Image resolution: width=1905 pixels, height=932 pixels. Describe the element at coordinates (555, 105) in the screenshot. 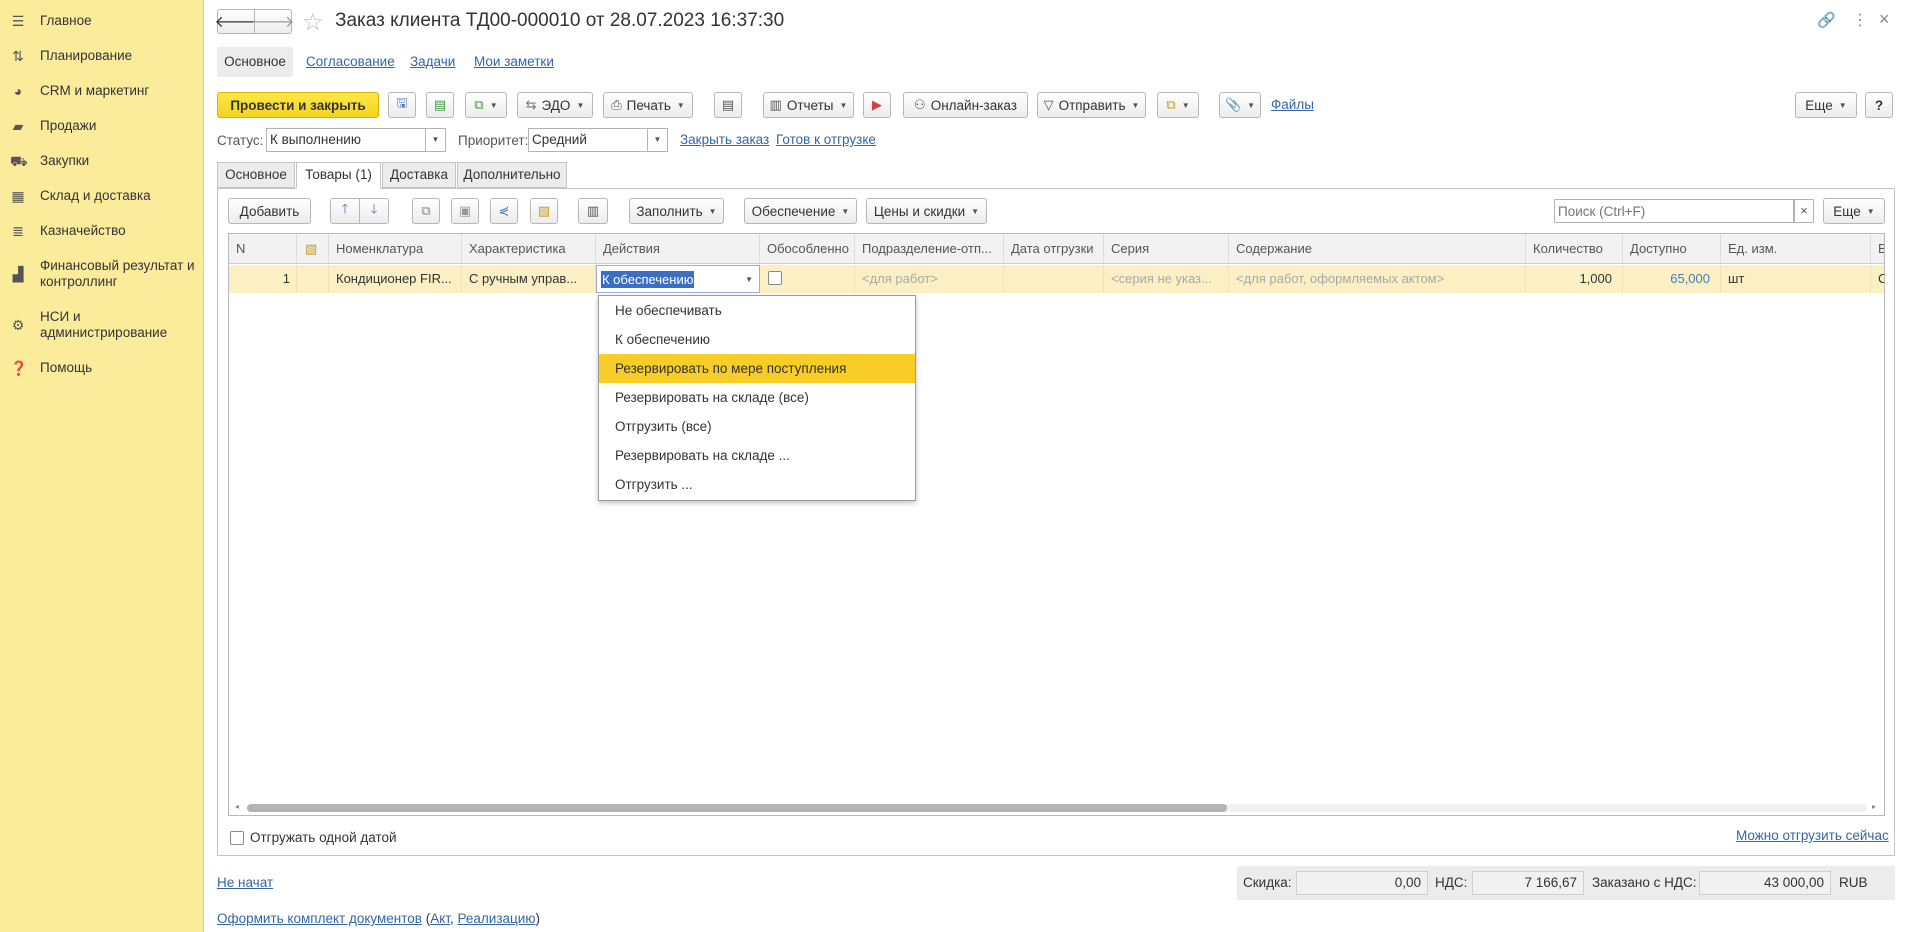

I see `edo-button: ⇆ ЭДО ▼` at that location.